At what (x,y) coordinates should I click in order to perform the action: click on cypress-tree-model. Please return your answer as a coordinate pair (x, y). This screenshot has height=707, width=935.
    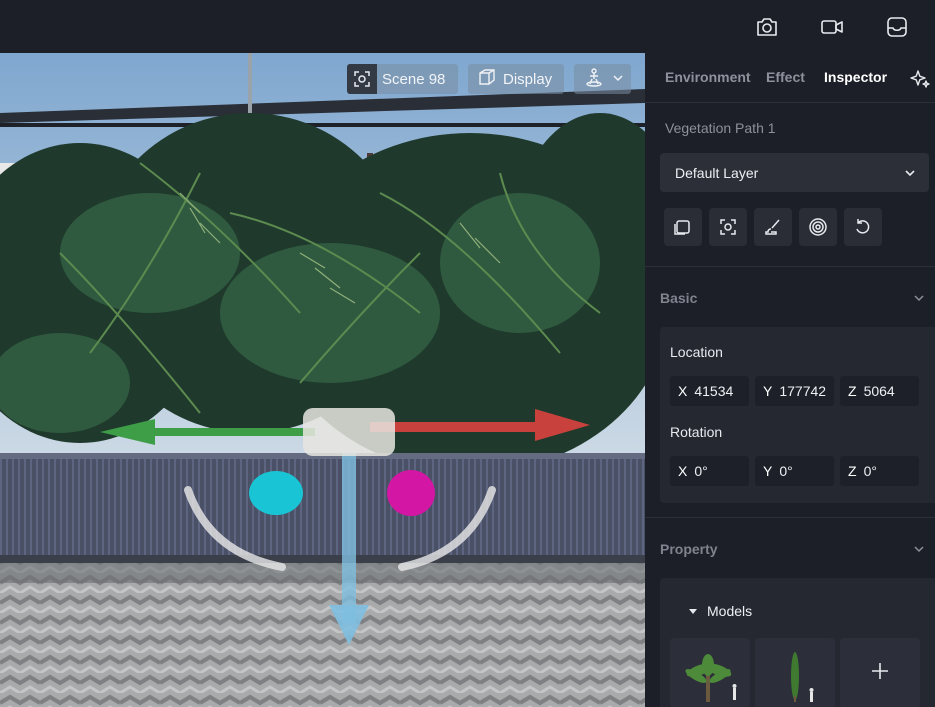
    Looking at the image, I should click on (795, 672).